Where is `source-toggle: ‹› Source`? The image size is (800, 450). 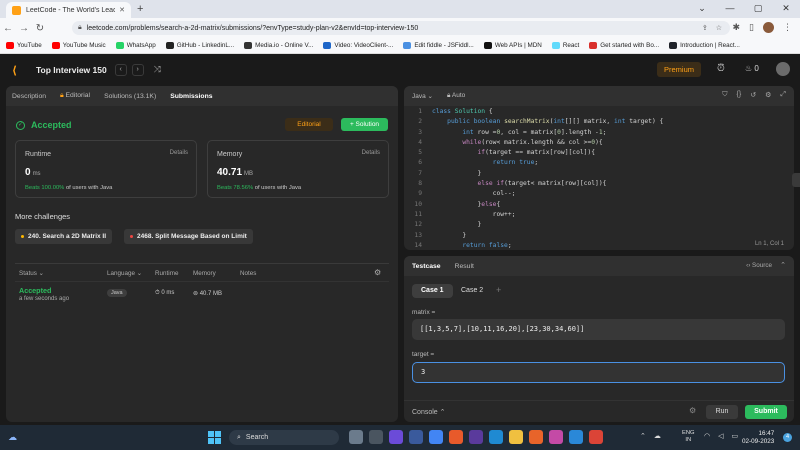 source-toggle: ‹› Source is located at coordinates (759, 265).